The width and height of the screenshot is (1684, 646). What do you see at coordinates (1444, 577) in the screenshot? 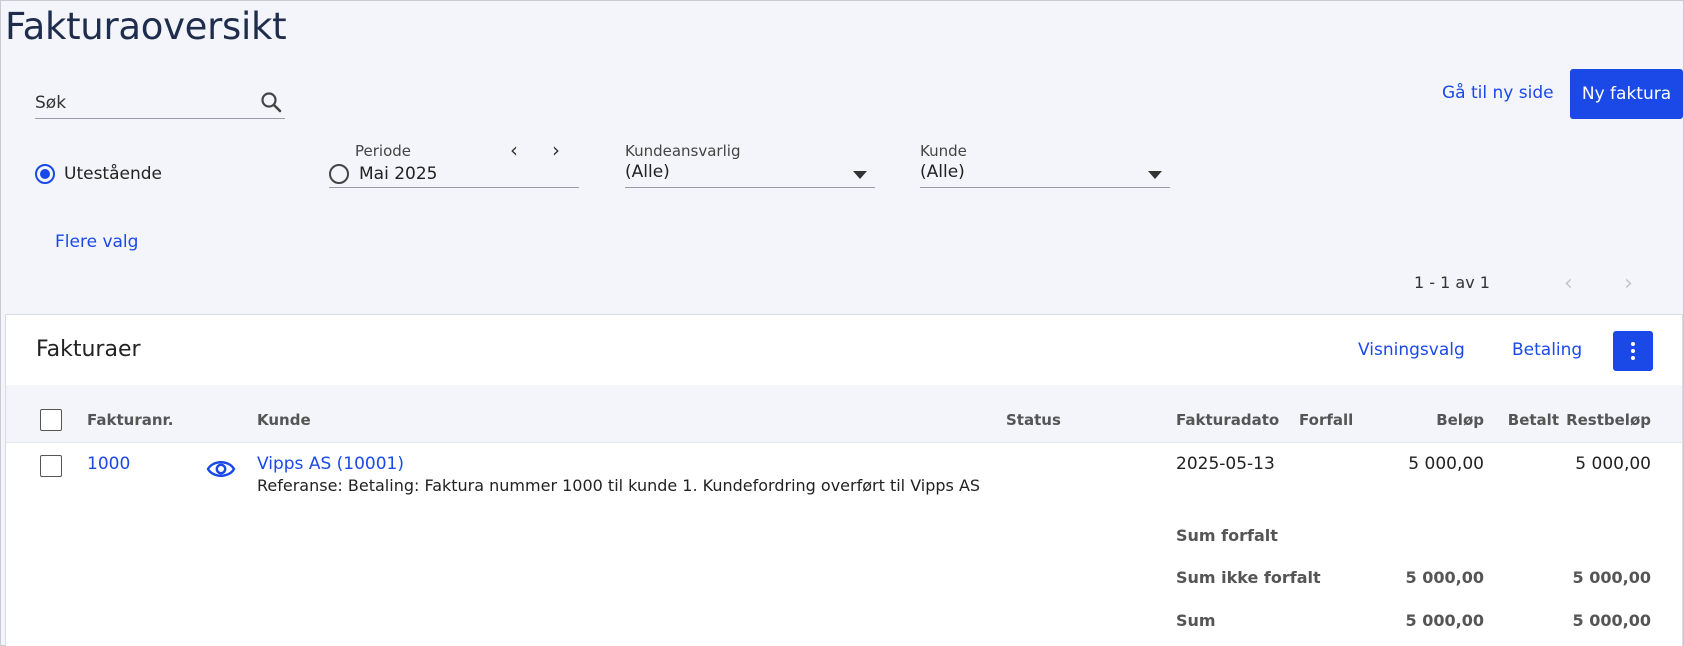
I see `sum-not-overdue-amount: 5 000,00` at bounding box center [1444, 577].